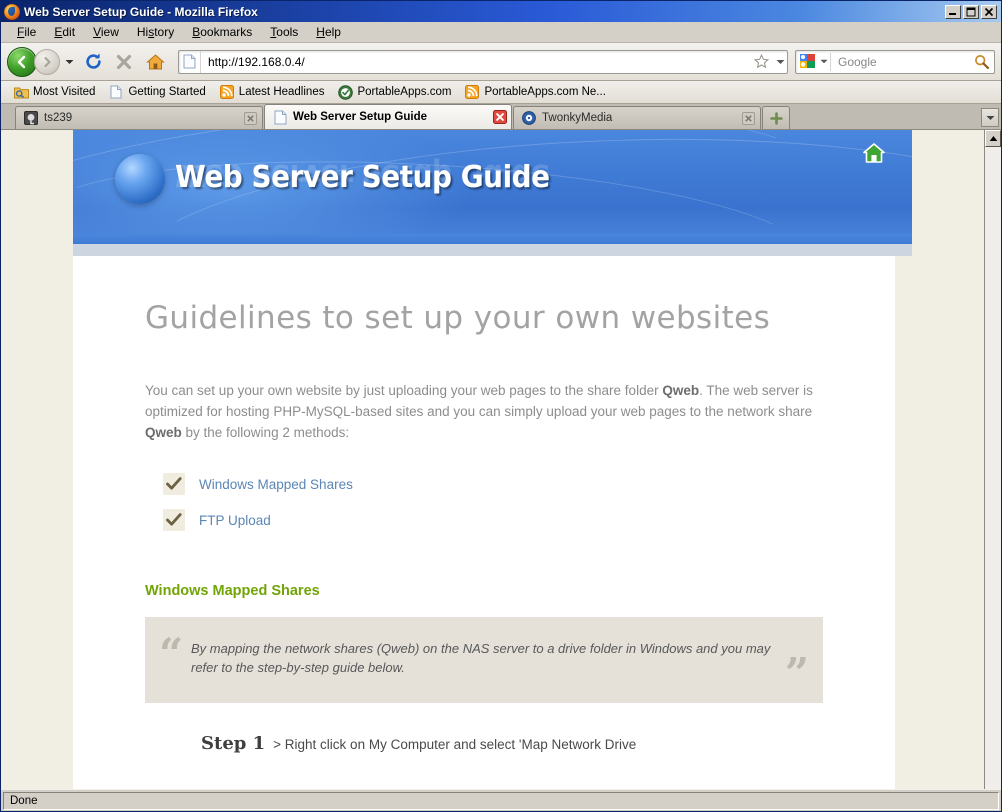  I want to click on bookmark-label: Most Visited, so click(64, 92).